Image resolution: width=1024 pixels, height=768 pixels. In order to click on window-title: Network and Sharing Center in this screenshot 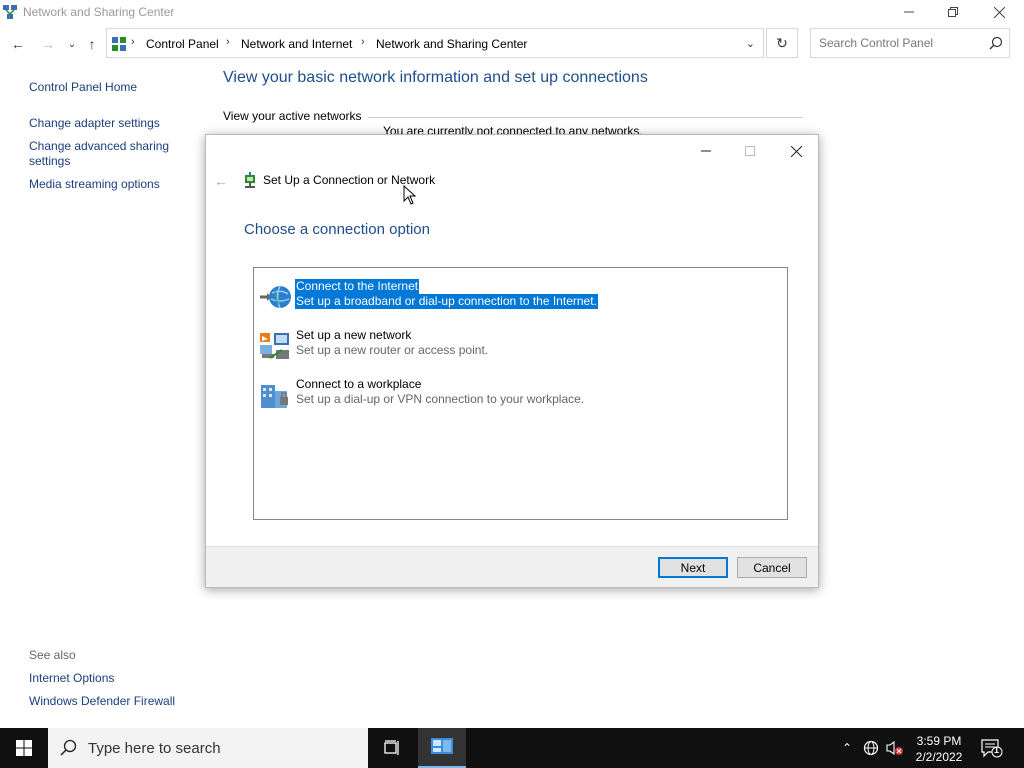, I will do `click(99, 12)`.